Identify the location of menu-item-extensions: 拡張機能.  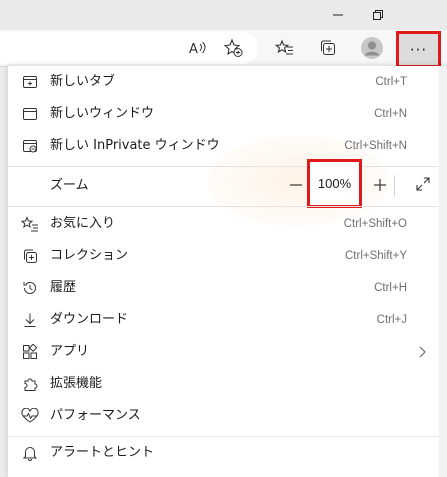
(227, 384).